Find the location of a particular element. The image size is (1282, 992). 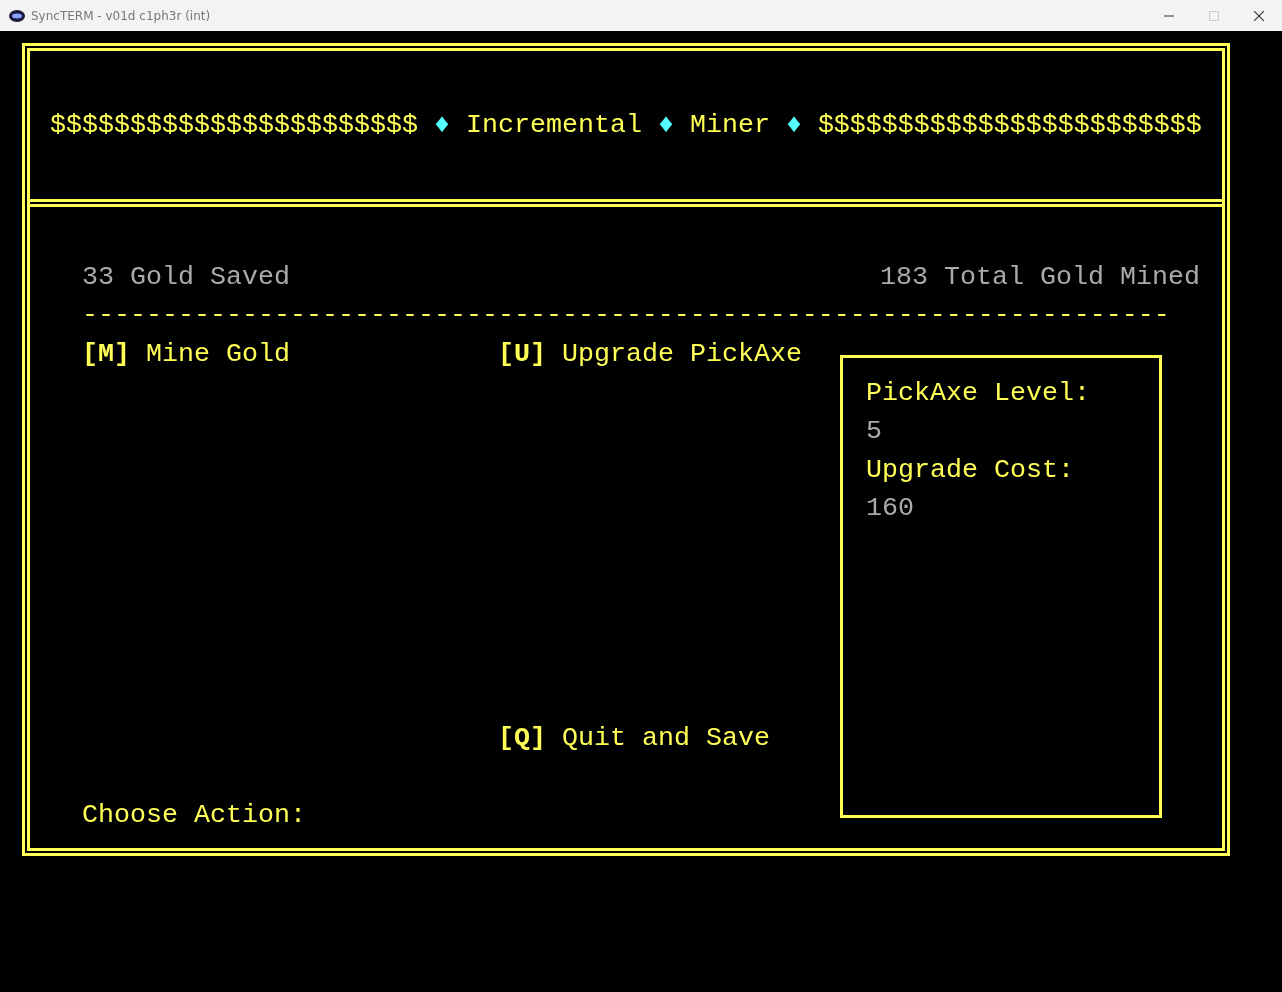

close-icon is located at coordinates (1259, 15).